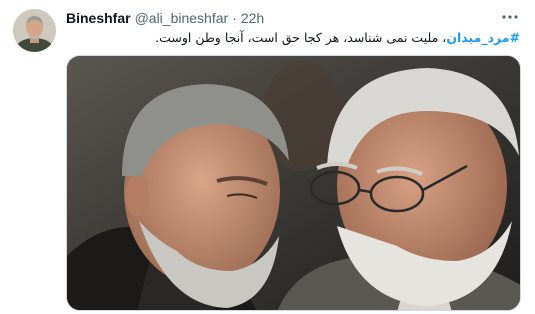 This screenshot has width=535, height=314. I want to click on display-name: Bineshfar, so click(98, 18).